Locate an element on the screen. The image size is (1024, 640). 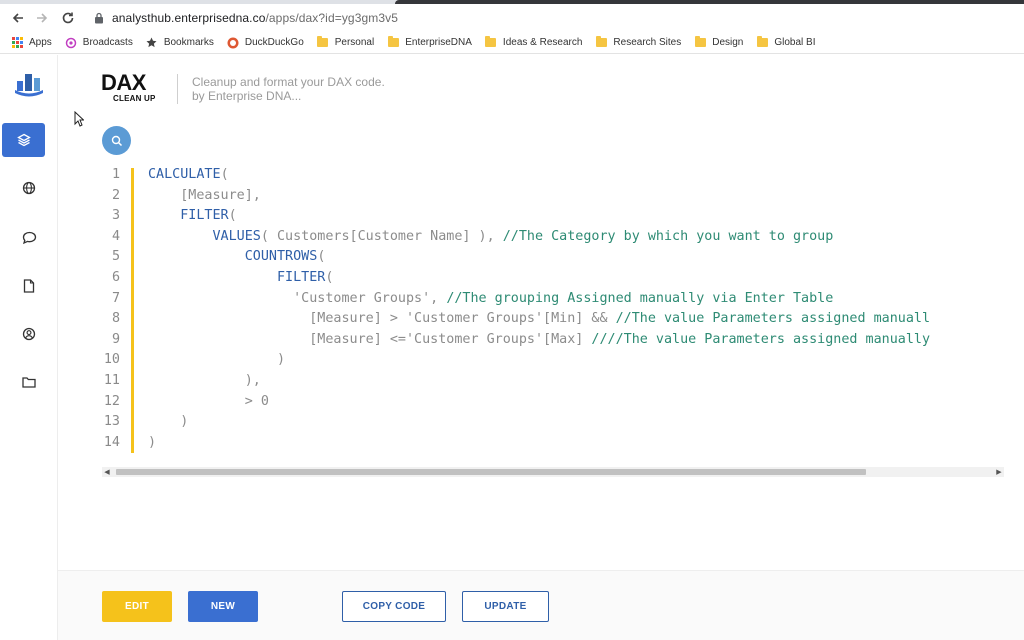
code-token: ( is located at coordinates (329, 277).